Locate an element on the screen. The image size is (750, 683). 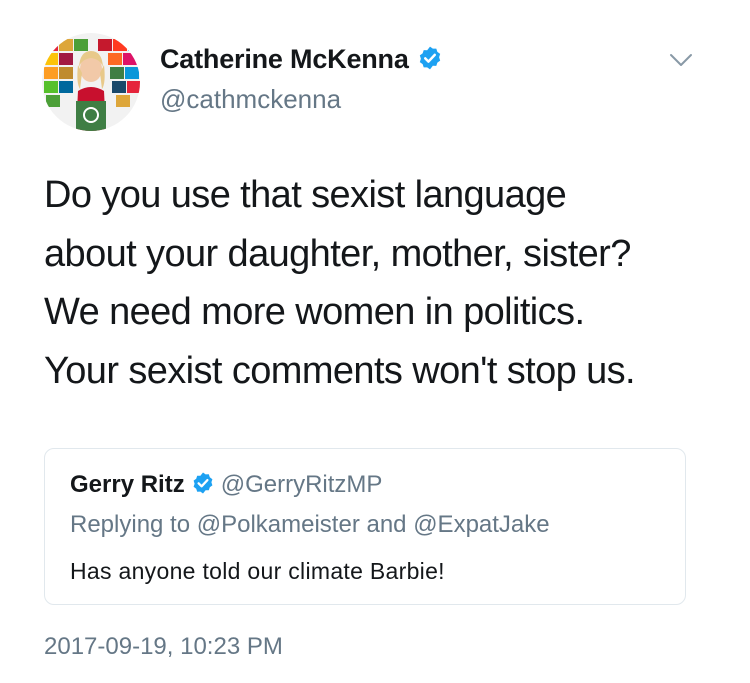
author-display-name: Catherine McKenna is located at coordinates (301, 61).